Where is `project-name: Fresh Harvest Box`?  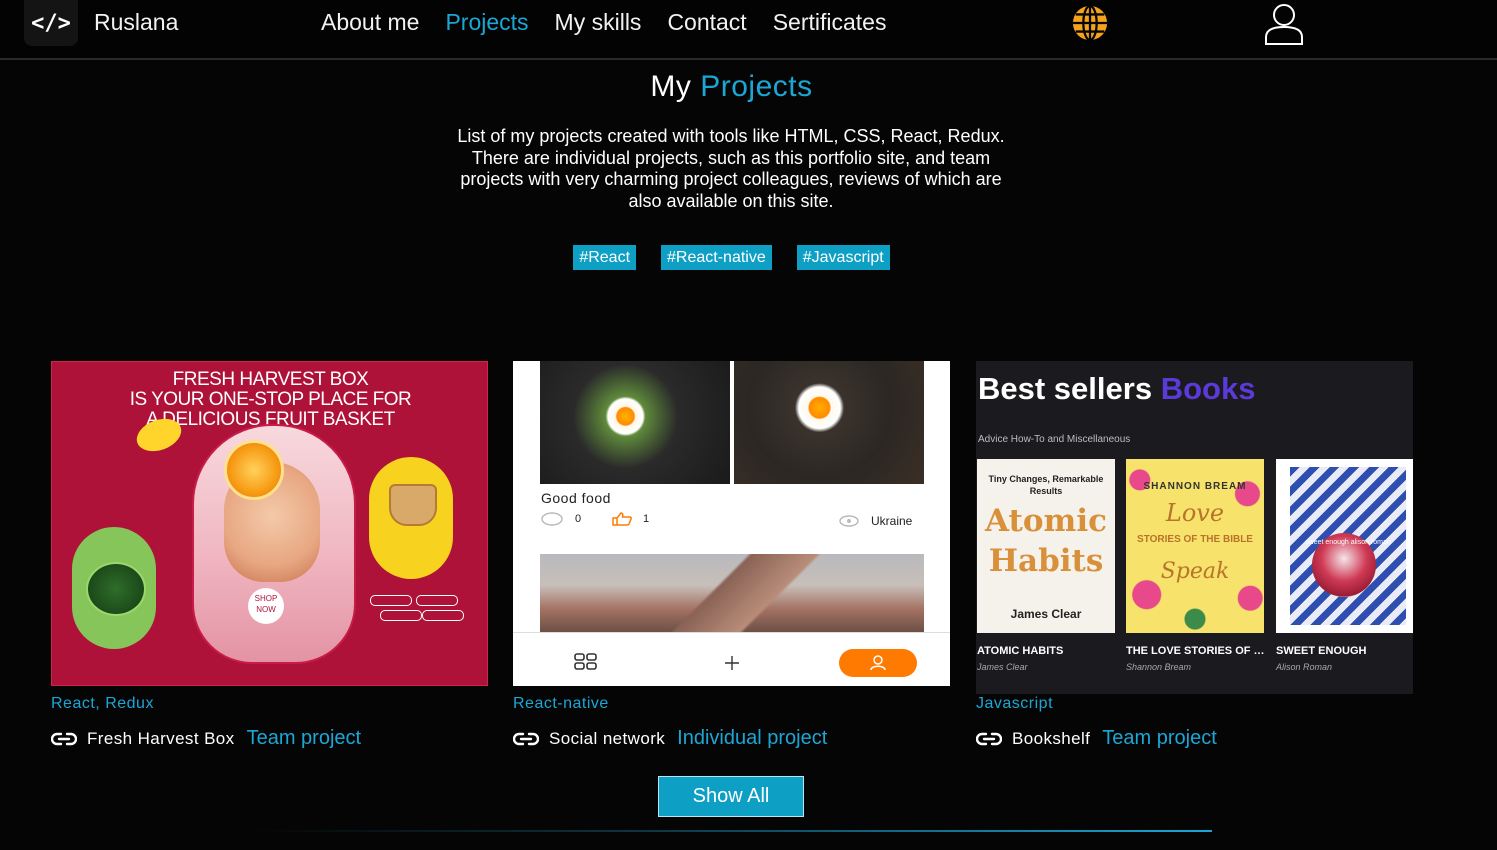 project-name: Fresh Harvest Box is located at coordinates (161, 739).